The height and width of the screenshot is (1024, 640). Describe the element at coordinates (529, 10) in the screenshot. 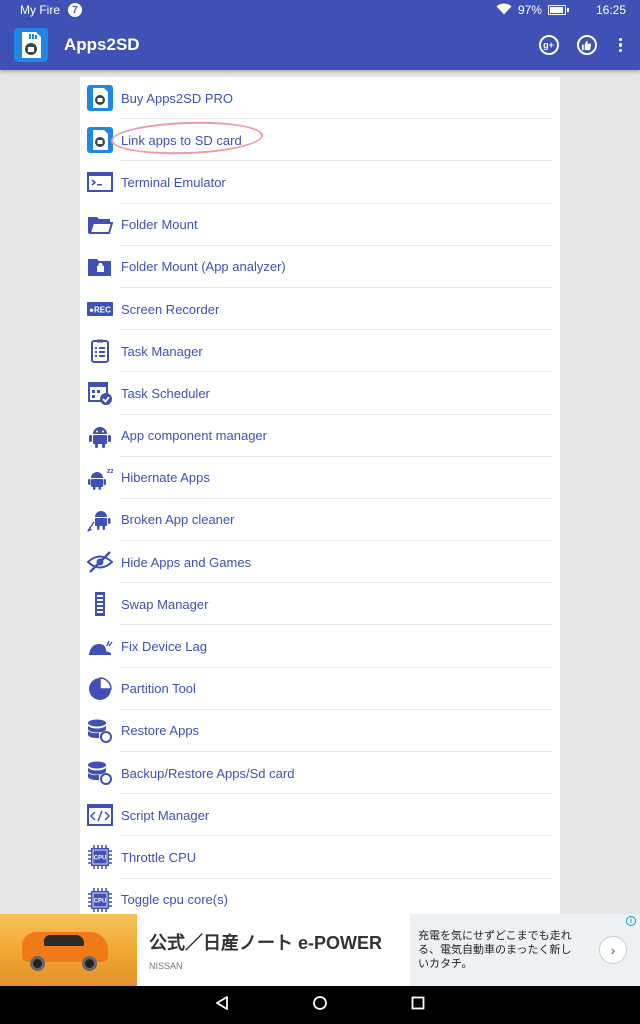

I see `battery-percent: 97%` at that location.